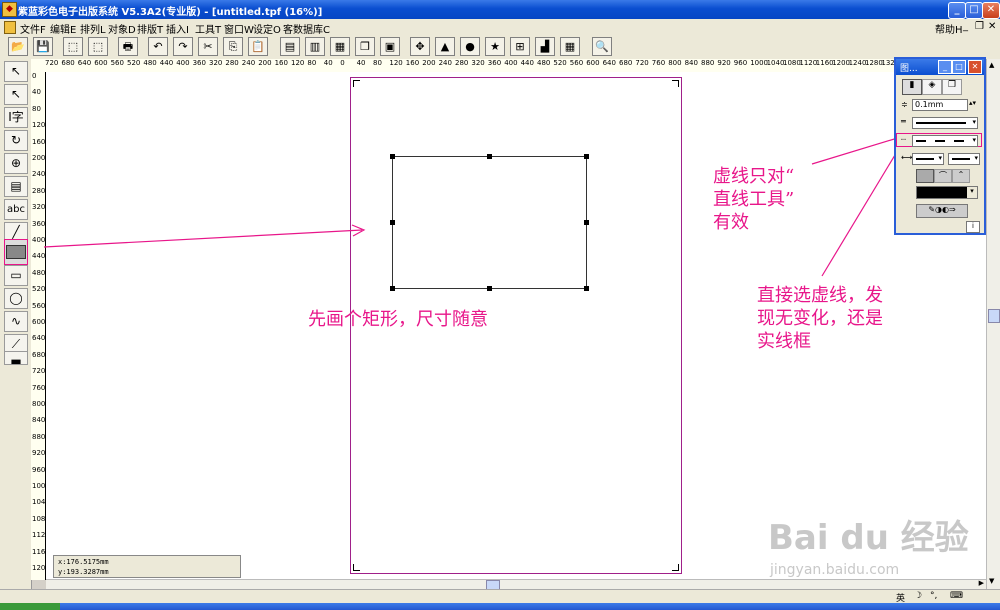 The width and height of the screenshot is (1000, 610). Describe the element at coordinates (835, 570) in the screenshot. I see `watermark-url: jingyan.baidu.com` at that location.